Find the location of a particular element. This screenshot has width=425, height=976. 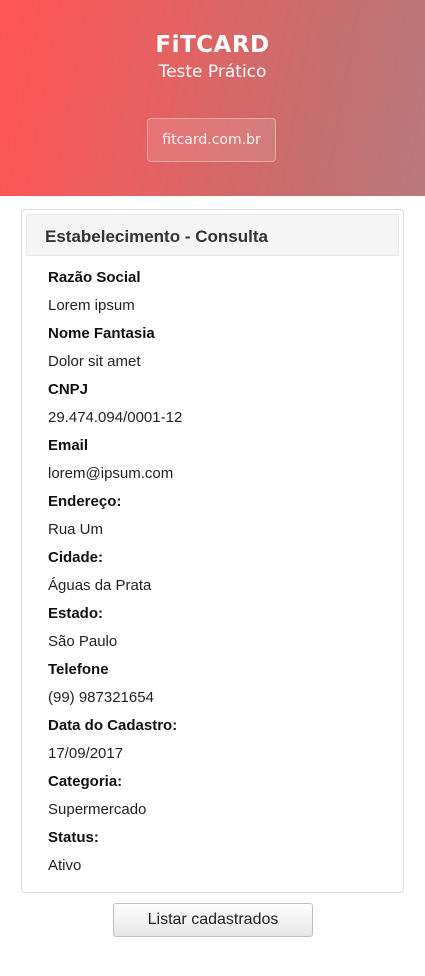

field-value-telefone: (99) 987321654 is located at coordinates (101, 697).